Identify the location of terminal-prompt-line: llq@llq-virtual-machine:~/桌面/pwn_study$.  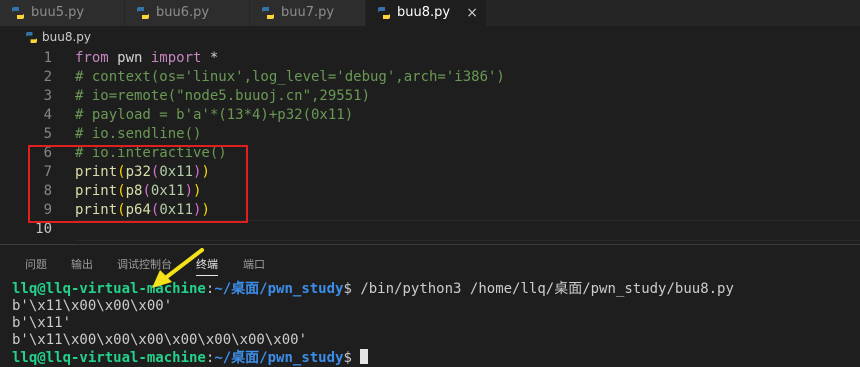
(190, 358).